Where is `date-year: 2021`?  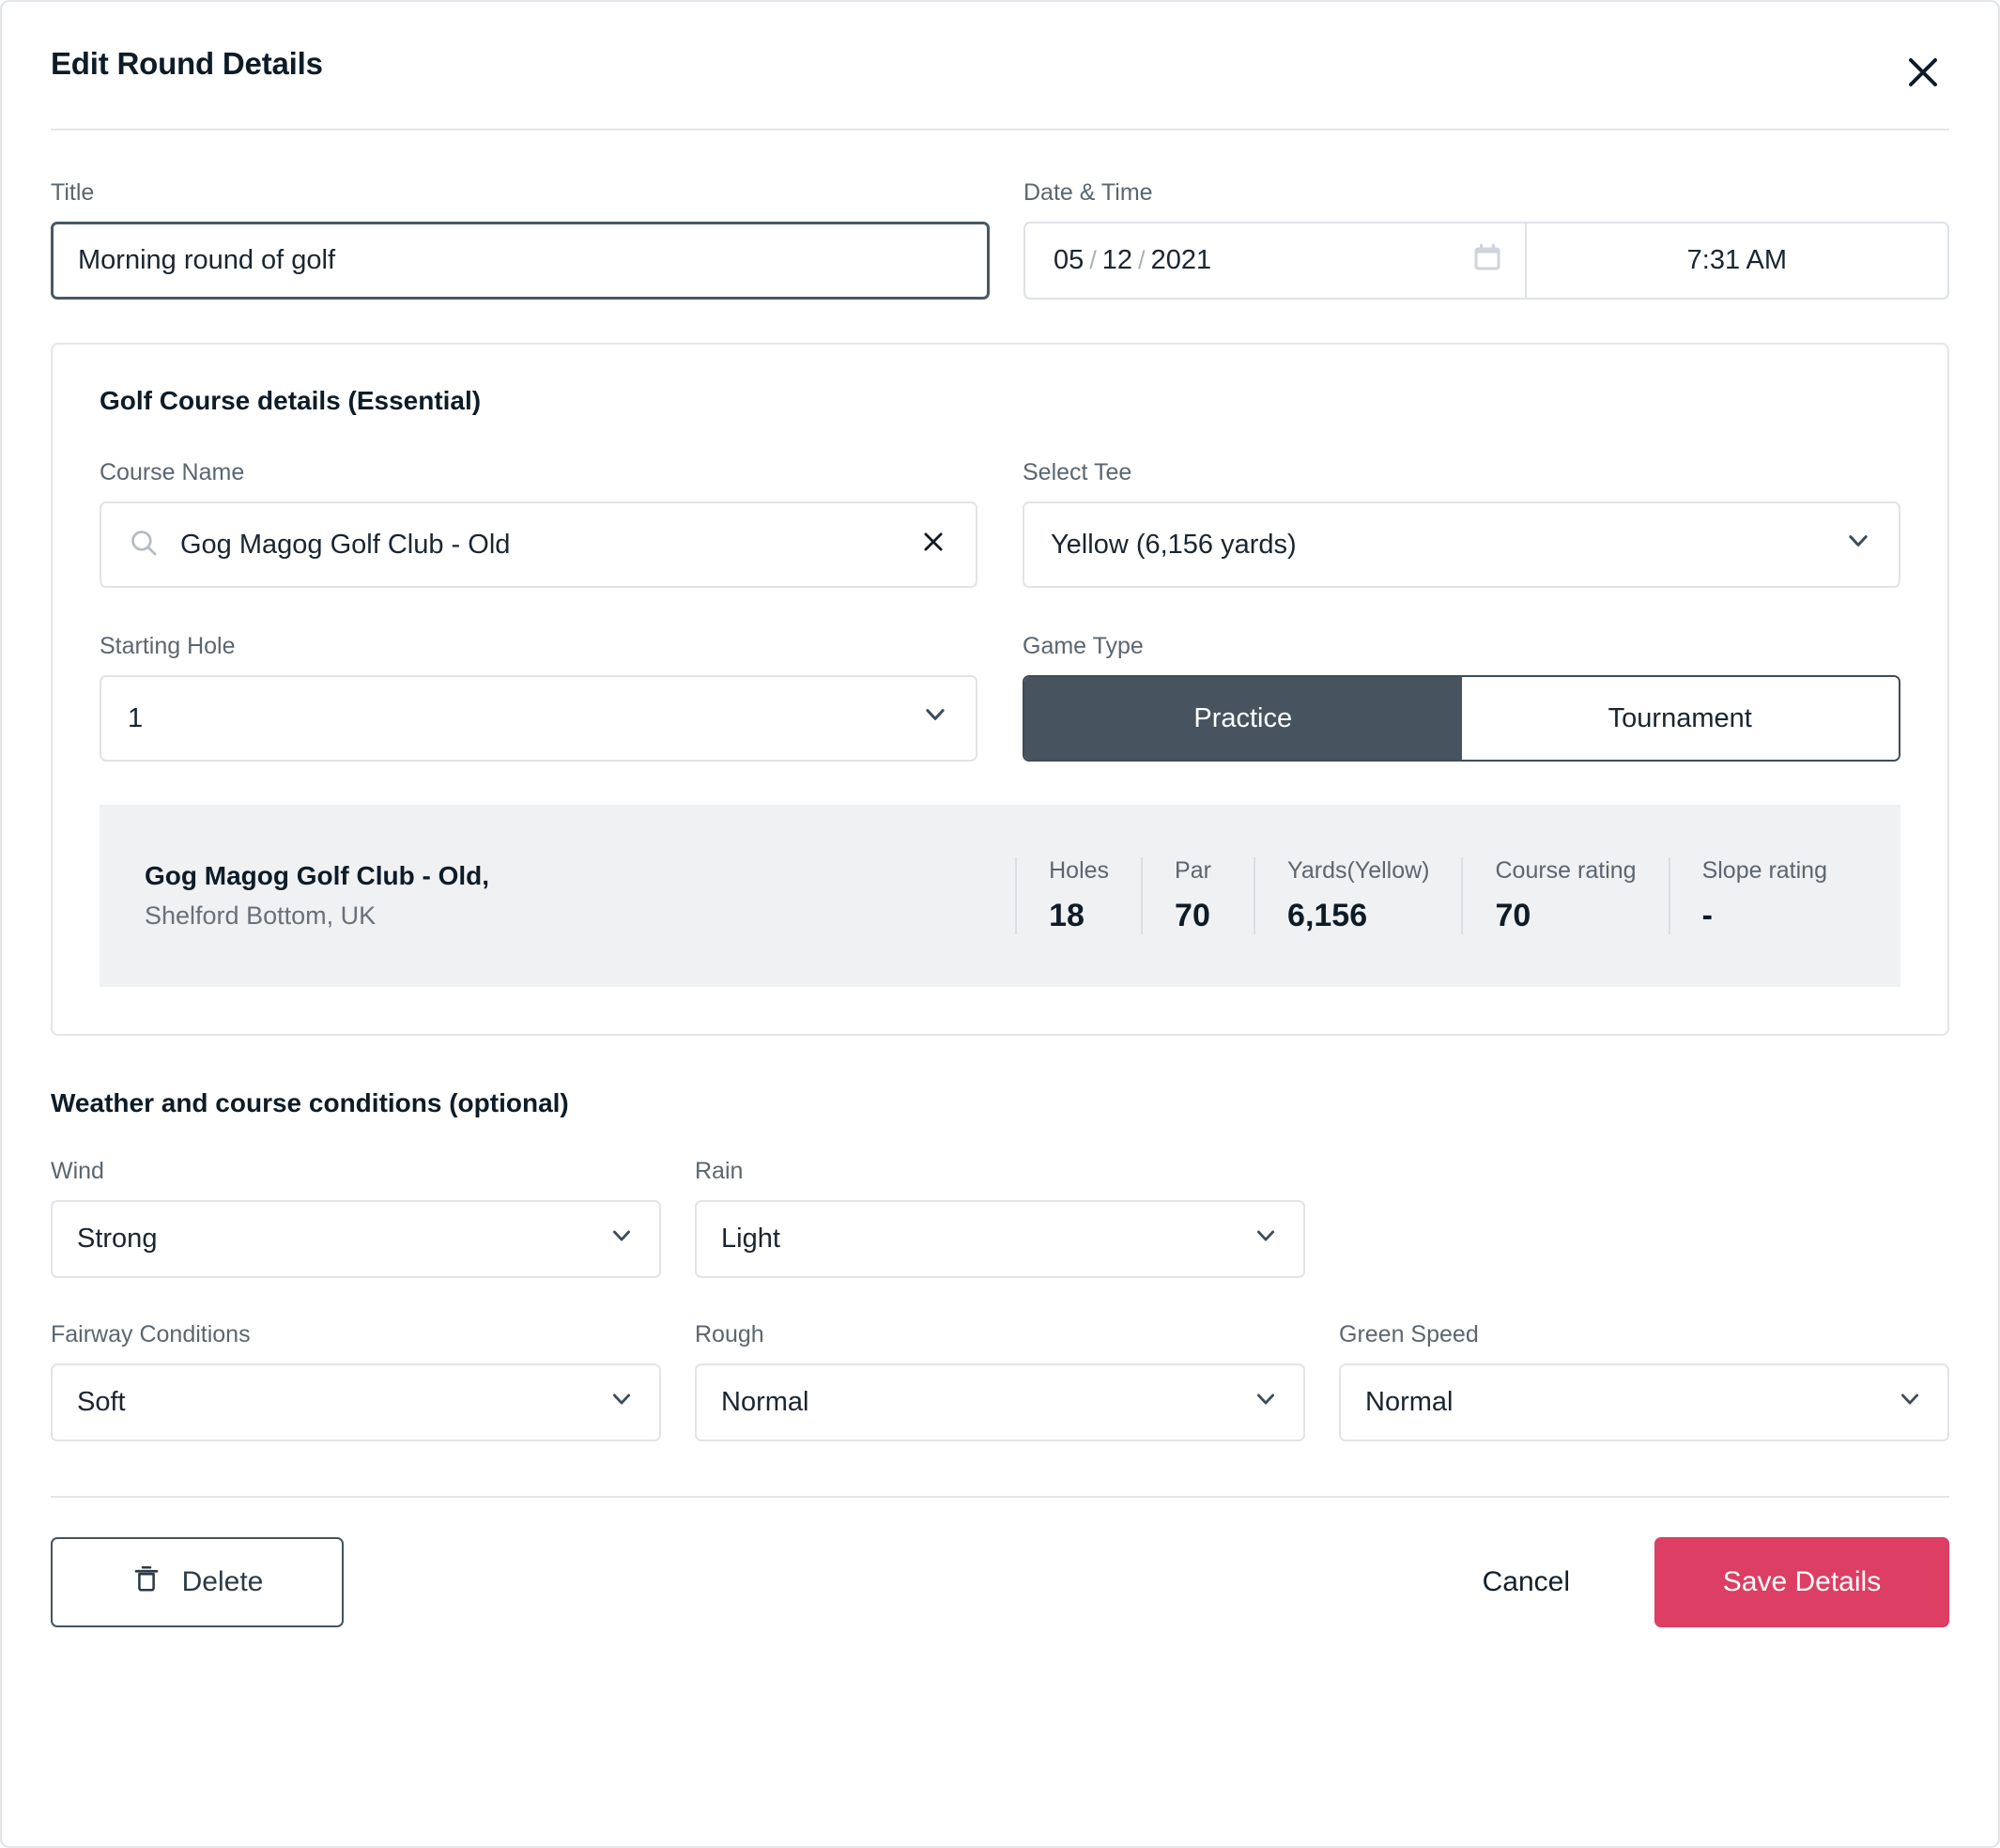
date-year: 2021 is located at coordinates (1181, 260).